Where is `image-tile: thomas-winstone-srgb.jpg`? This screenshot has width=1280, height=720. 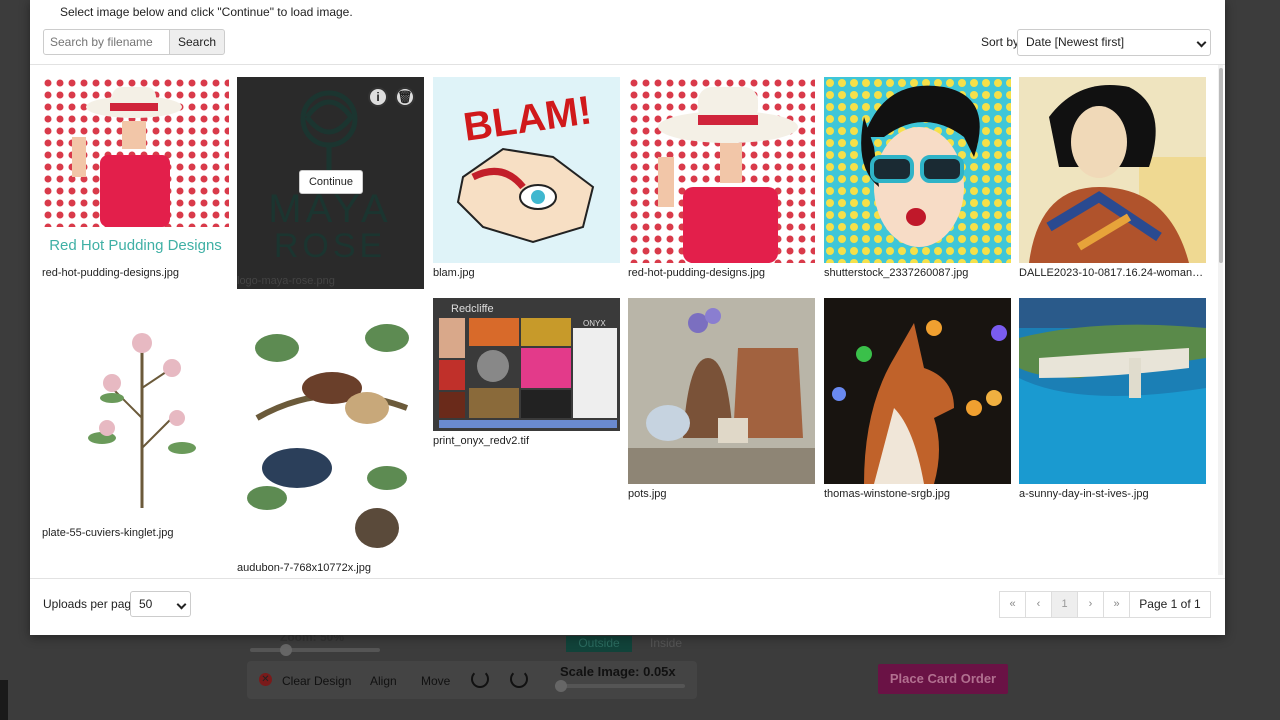
image-tile: thomas-winstone-srgb.jpg is located at coordinates (917, 400).